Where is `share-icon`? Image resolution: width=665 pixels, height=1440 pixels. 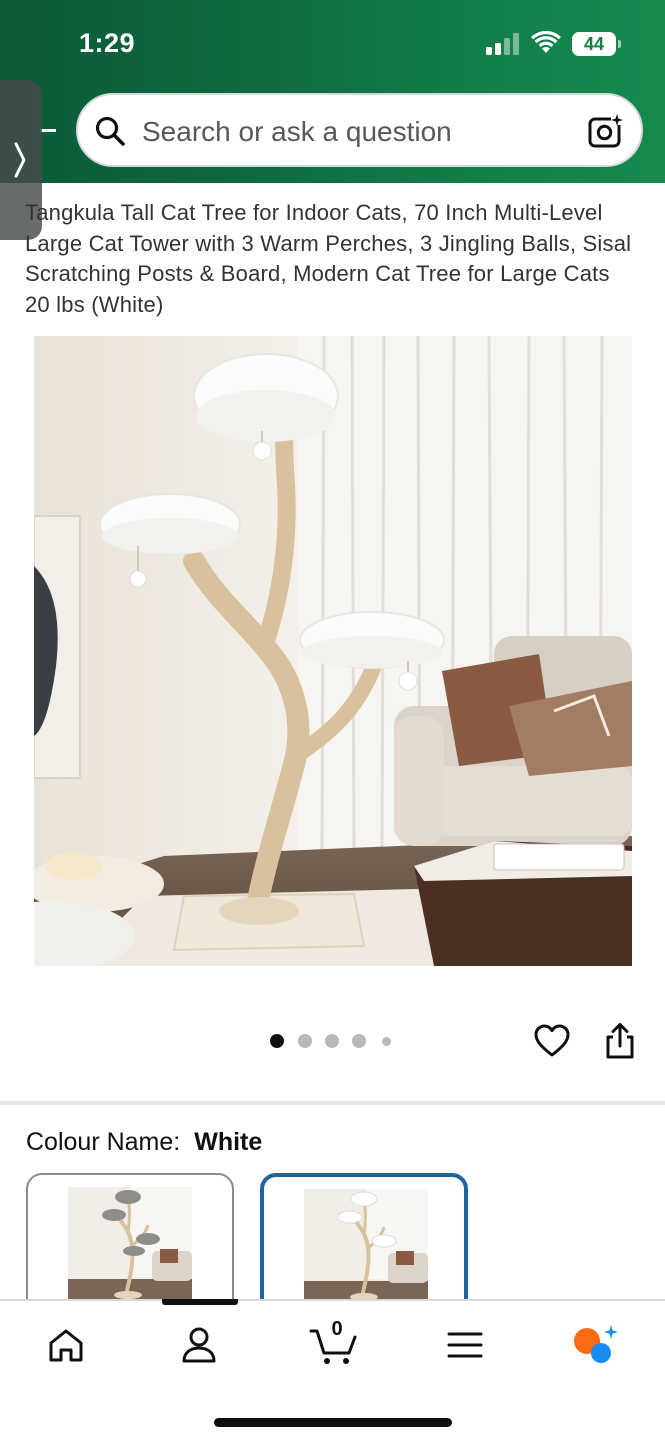 share-icon is located at coordinates (620, 1041).